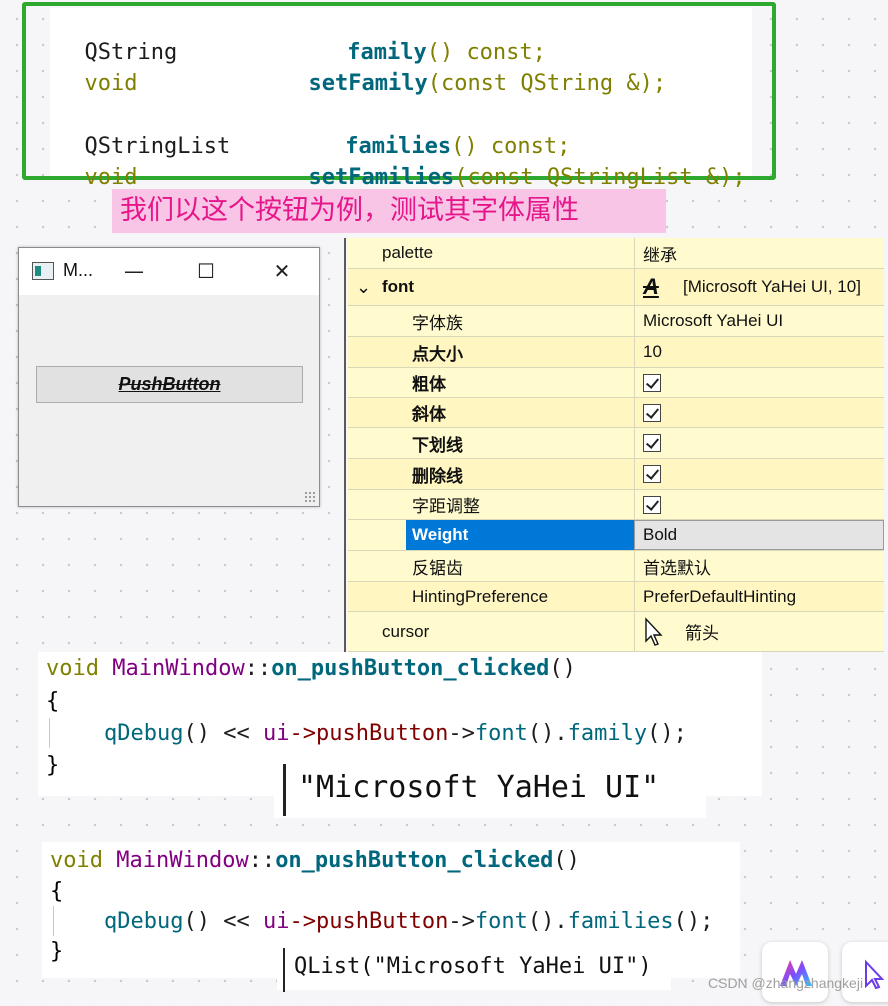 This screenshot has width=888, height=1006. What do you see at coordinates (616, 566) in the screenshot?
I see `property-row-antialiasing: 反锯齿 首选默认` at bounding box center [616, 566].